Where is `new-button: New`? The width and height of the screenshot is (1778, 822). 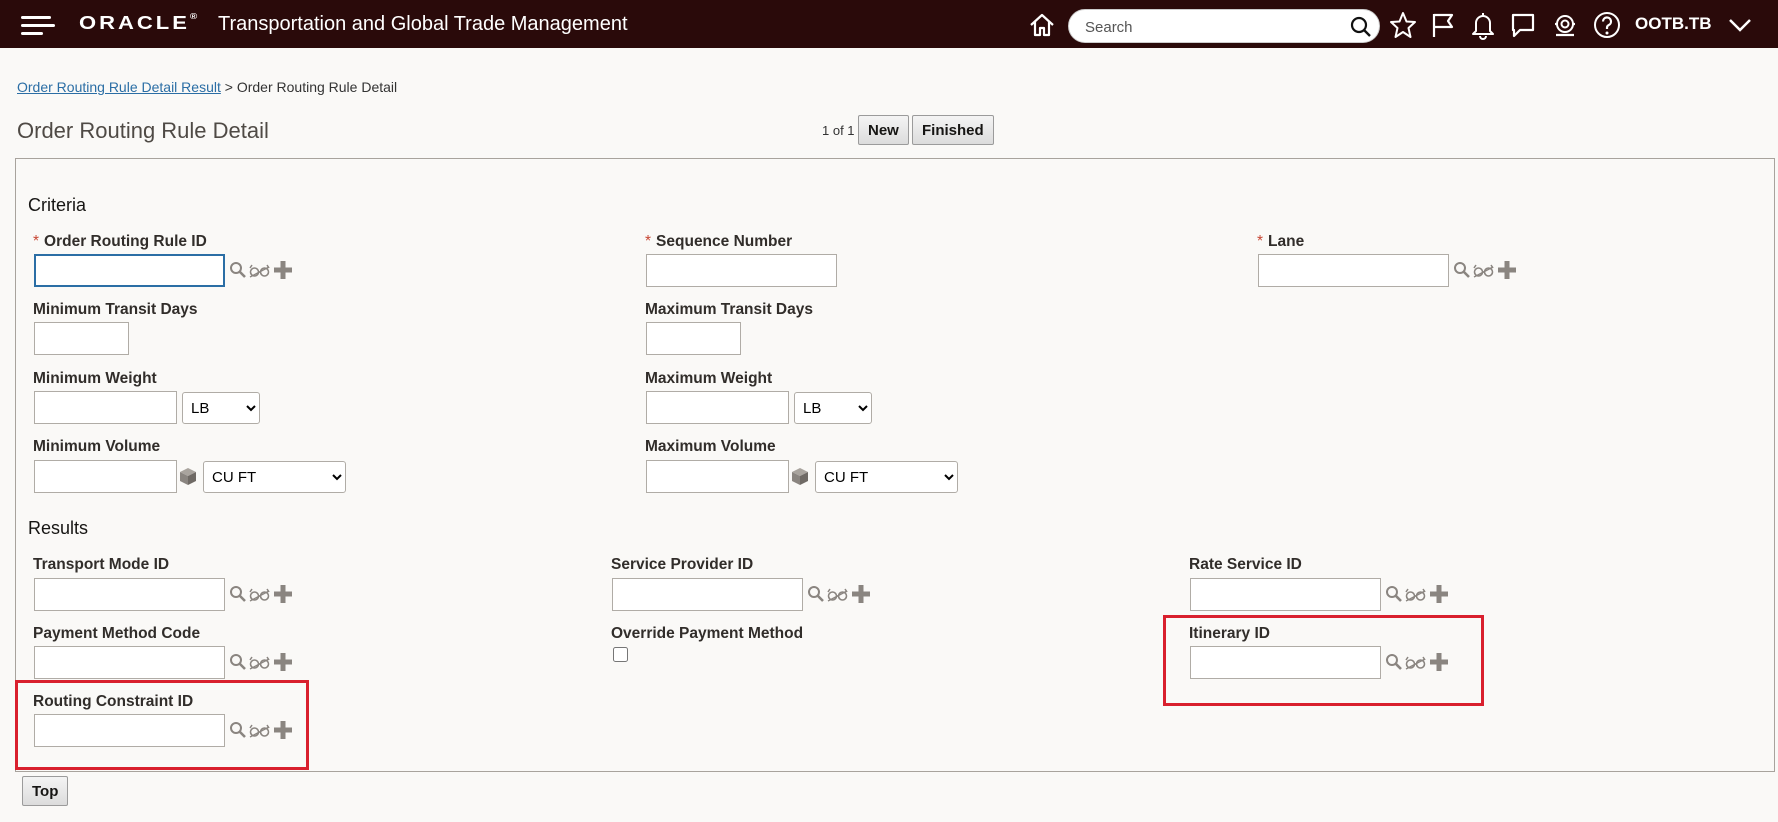 new-button: New is located at coordinates (883, 130).